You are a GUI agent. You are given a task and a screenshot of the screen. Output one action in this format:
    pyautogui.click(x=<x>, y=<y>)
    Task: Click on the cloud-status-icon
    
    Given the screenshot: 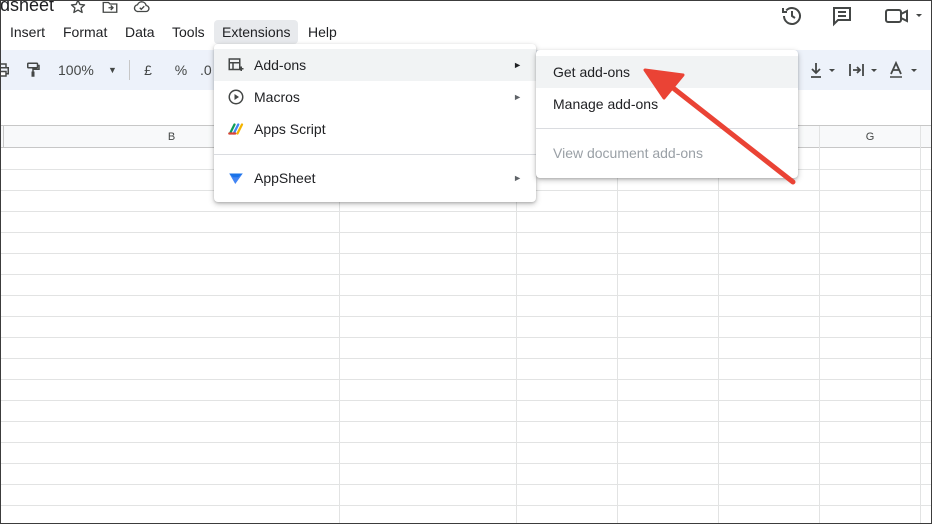 What is the action you would take?
    pyautogui.click(x=142, y=8)
    